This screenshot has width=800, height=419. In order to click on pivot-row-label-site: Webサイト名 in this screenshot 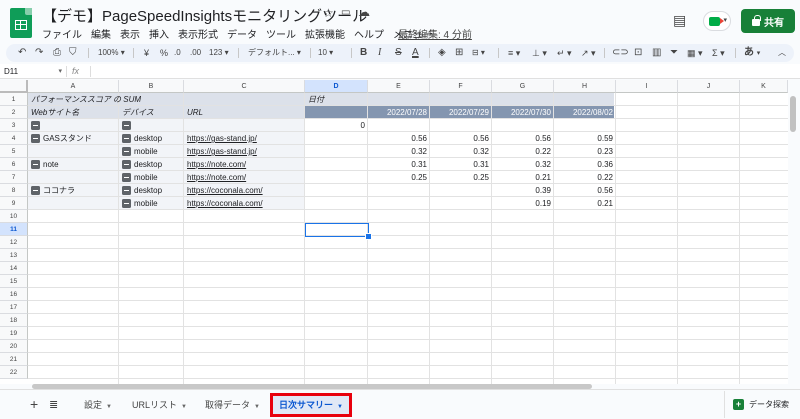, I will do `click(55, 112)`.